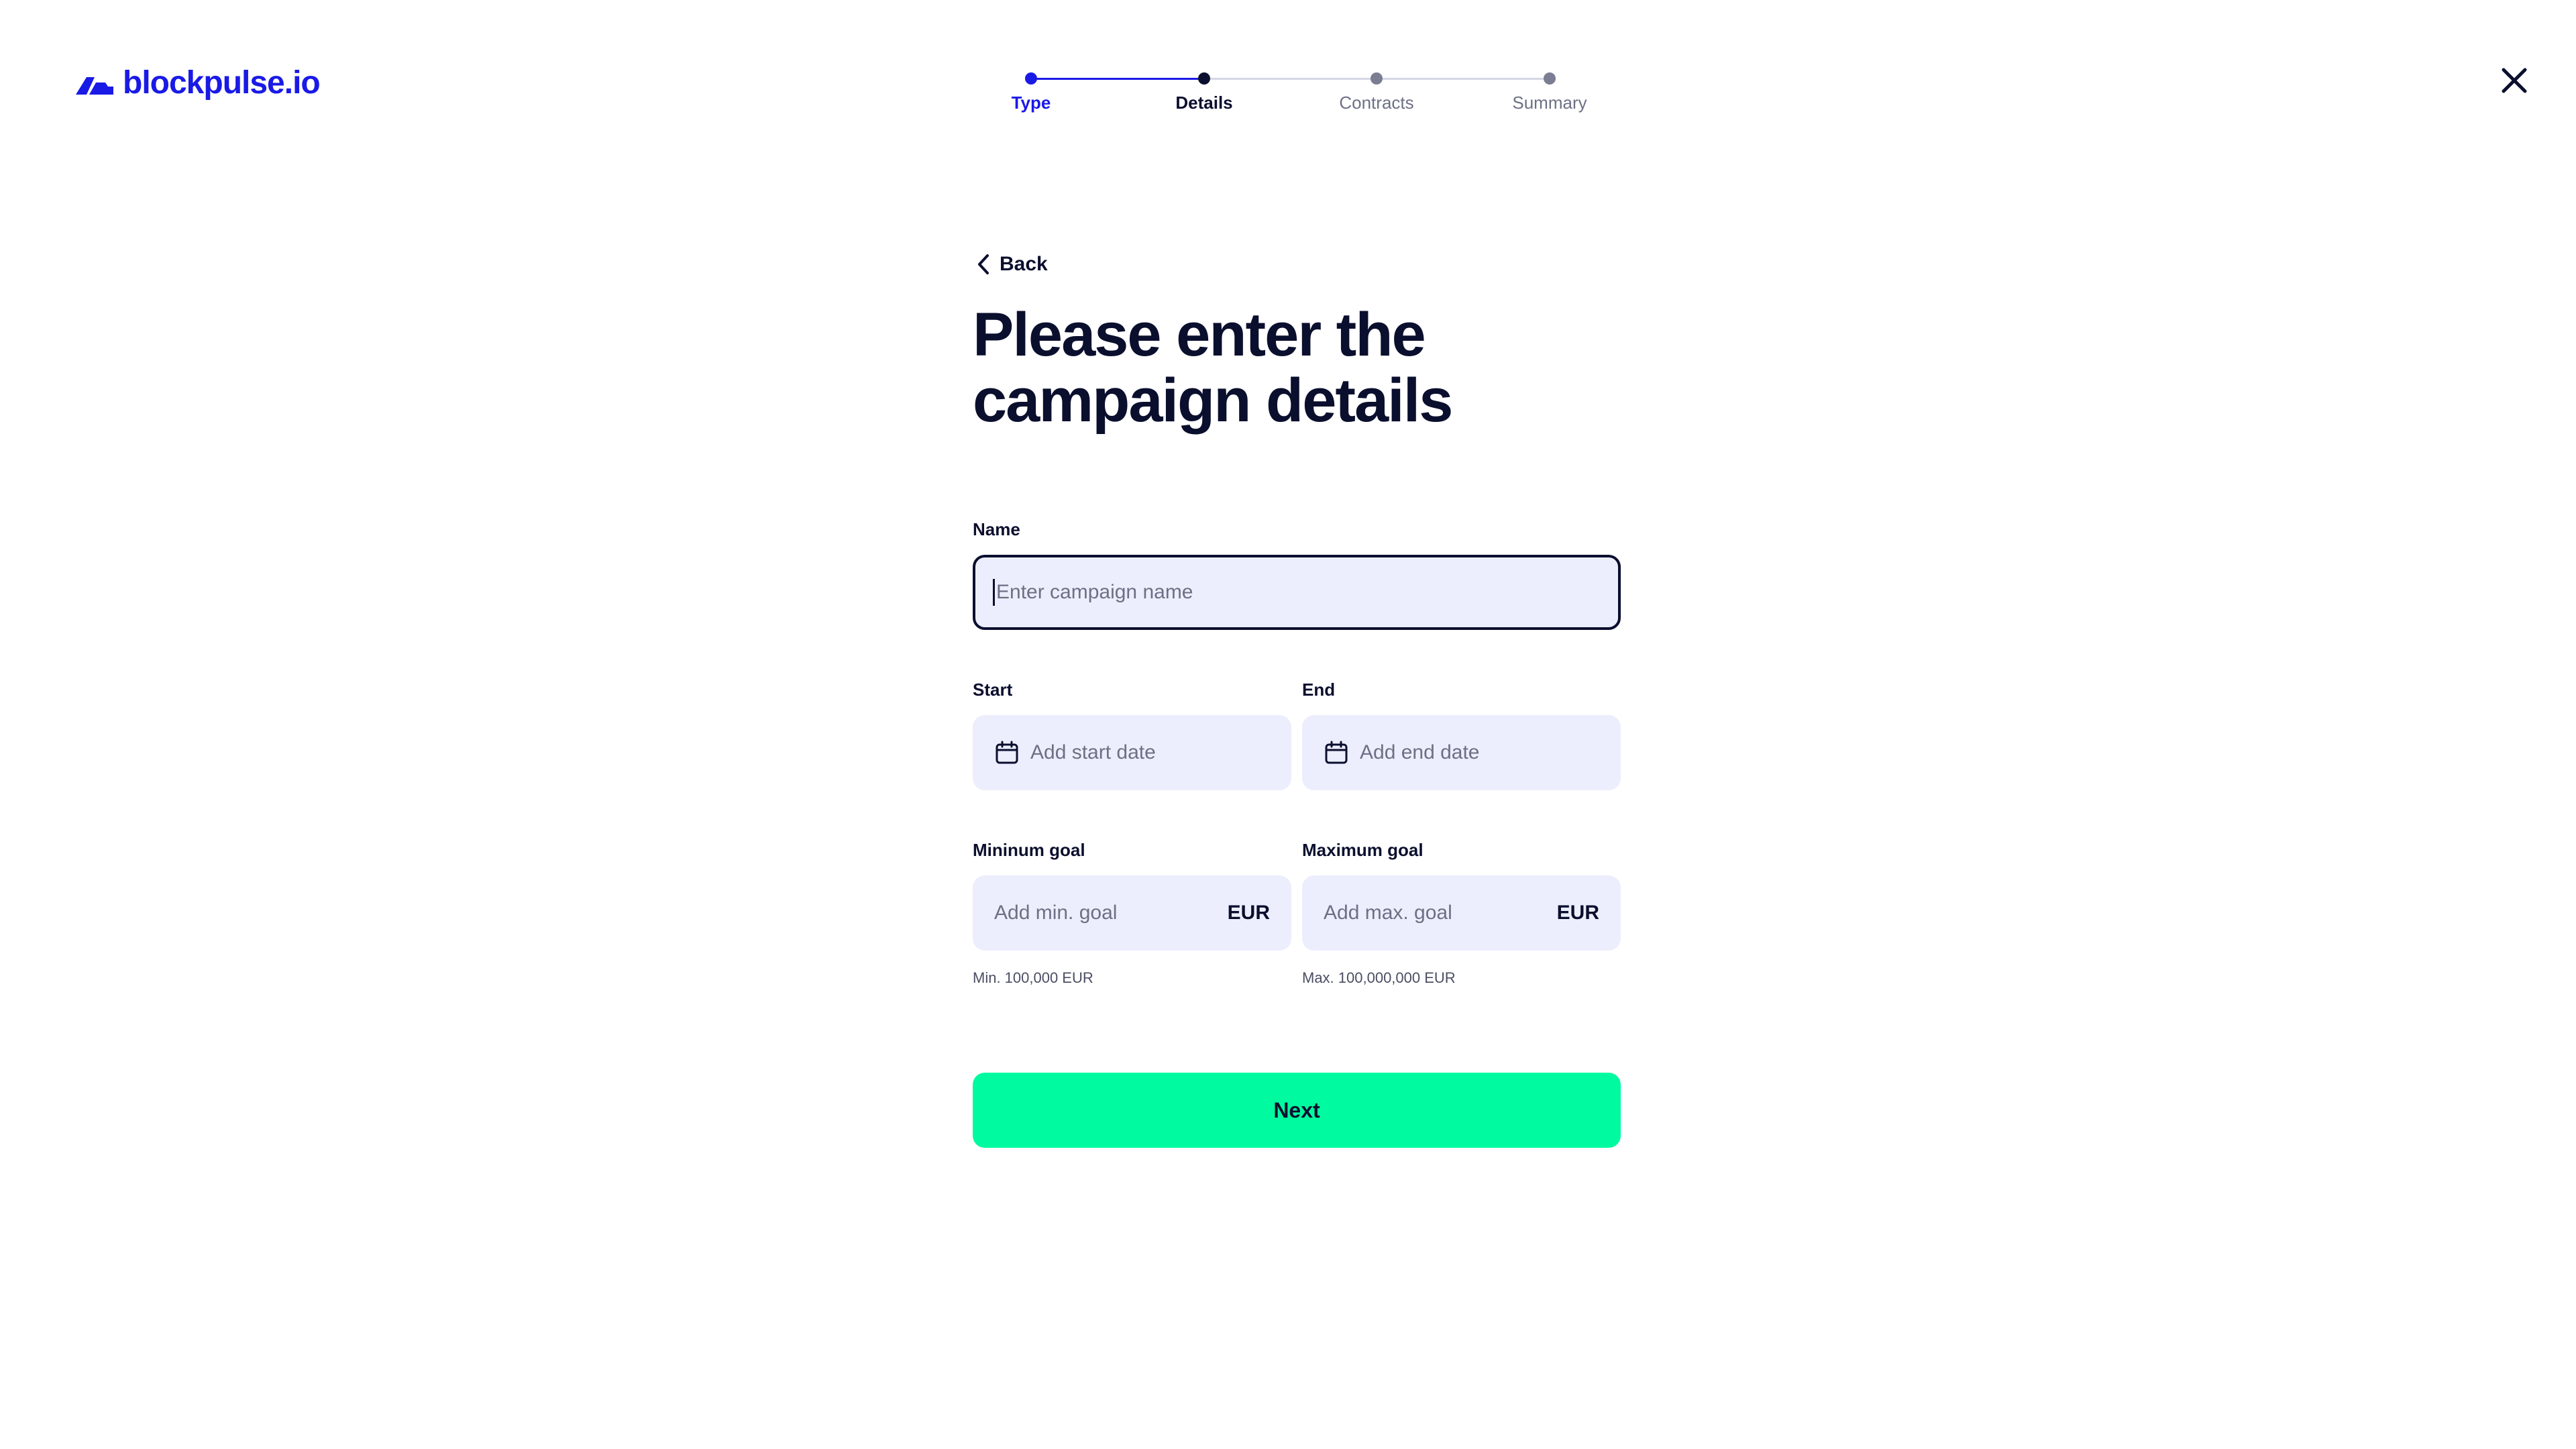 The width and height of the screenshot is (2576, 1449). Describe the element at coordinates (993, 690) in the screenshot. I see `start-label: Start` at that location.